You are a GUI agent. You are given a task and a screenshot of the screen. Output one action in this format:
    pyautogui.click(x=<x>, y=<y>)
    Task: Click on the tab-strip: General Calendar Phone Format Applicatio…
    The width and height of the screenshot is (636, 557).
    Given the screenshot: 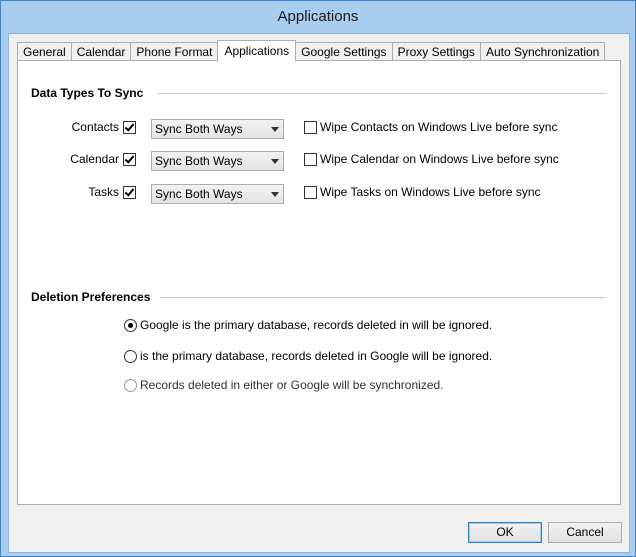 What is the action you would take?
    pyautogui.click(x=311, y=50)
    